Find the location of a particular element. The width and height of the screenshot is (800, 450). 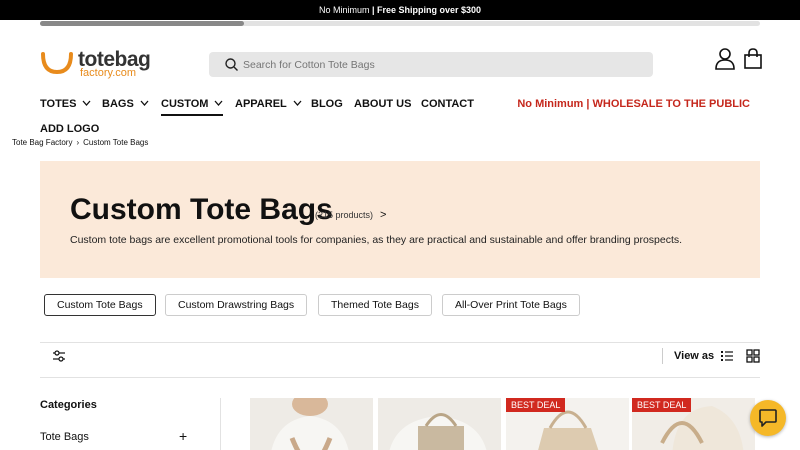

nav-item-blog: BLOG is located at coordinates (327, 104).